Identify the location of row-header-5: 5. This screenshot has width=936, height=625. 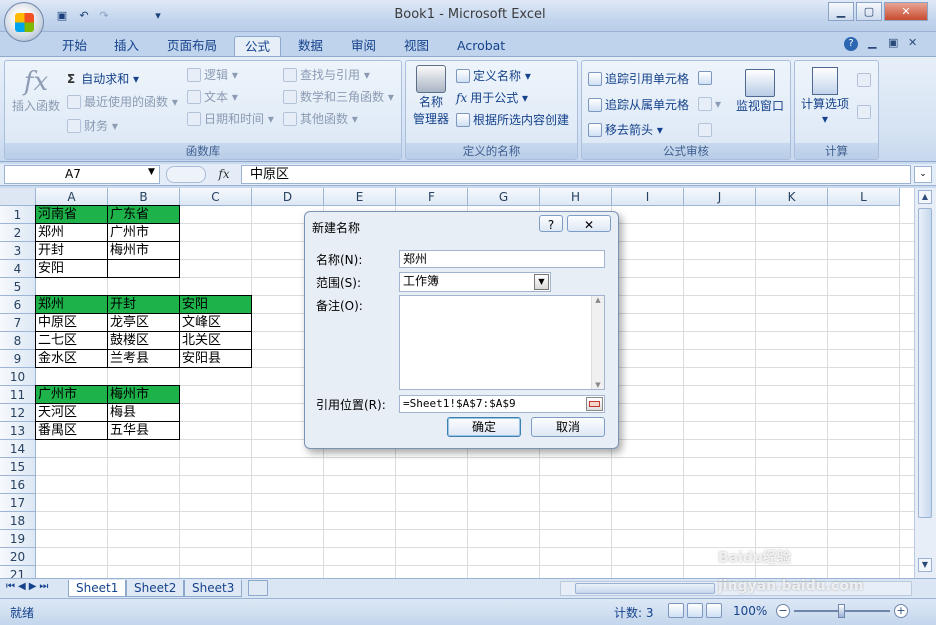
(18, 287).